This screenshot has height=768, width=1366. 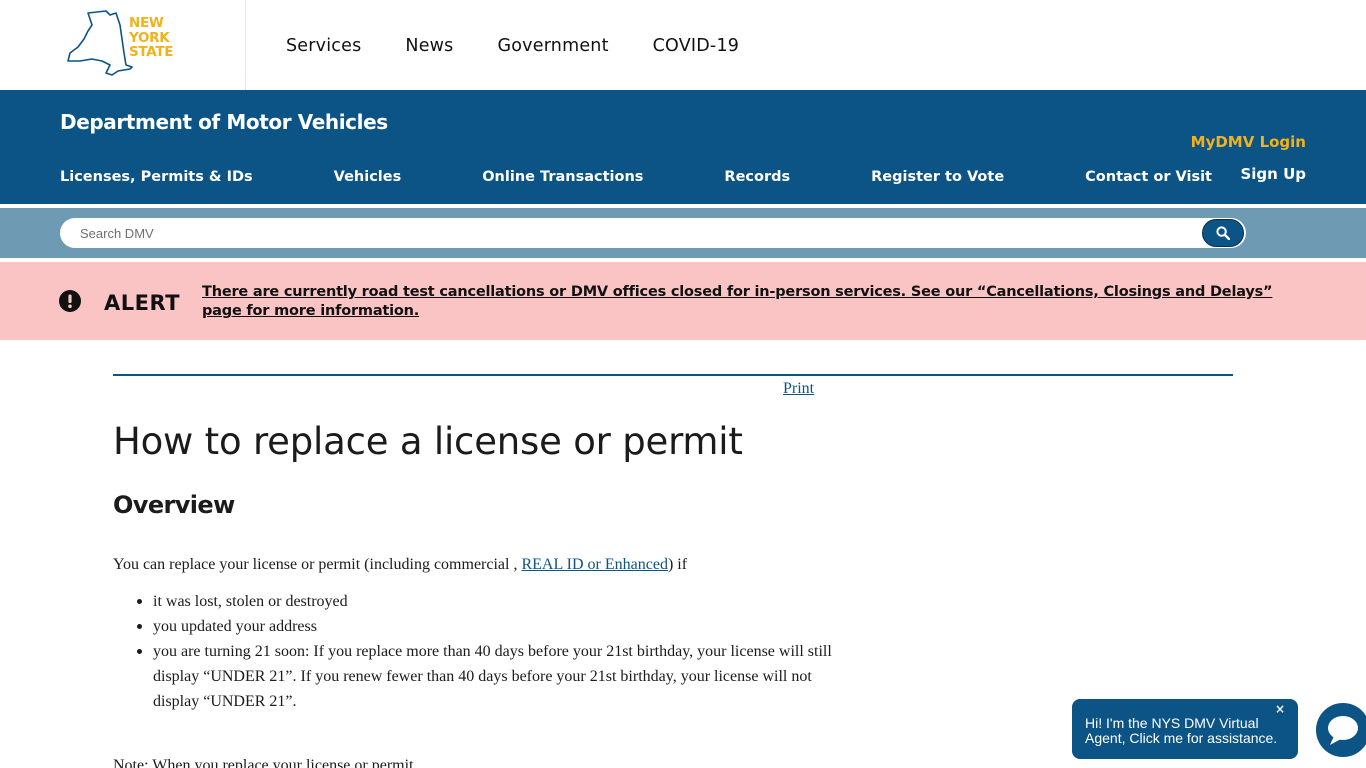 What do you see at coordinates (1273, 174) in the screenshot?
I see `sign-up-link: Sign Up` at bounding box center [1273, 174].